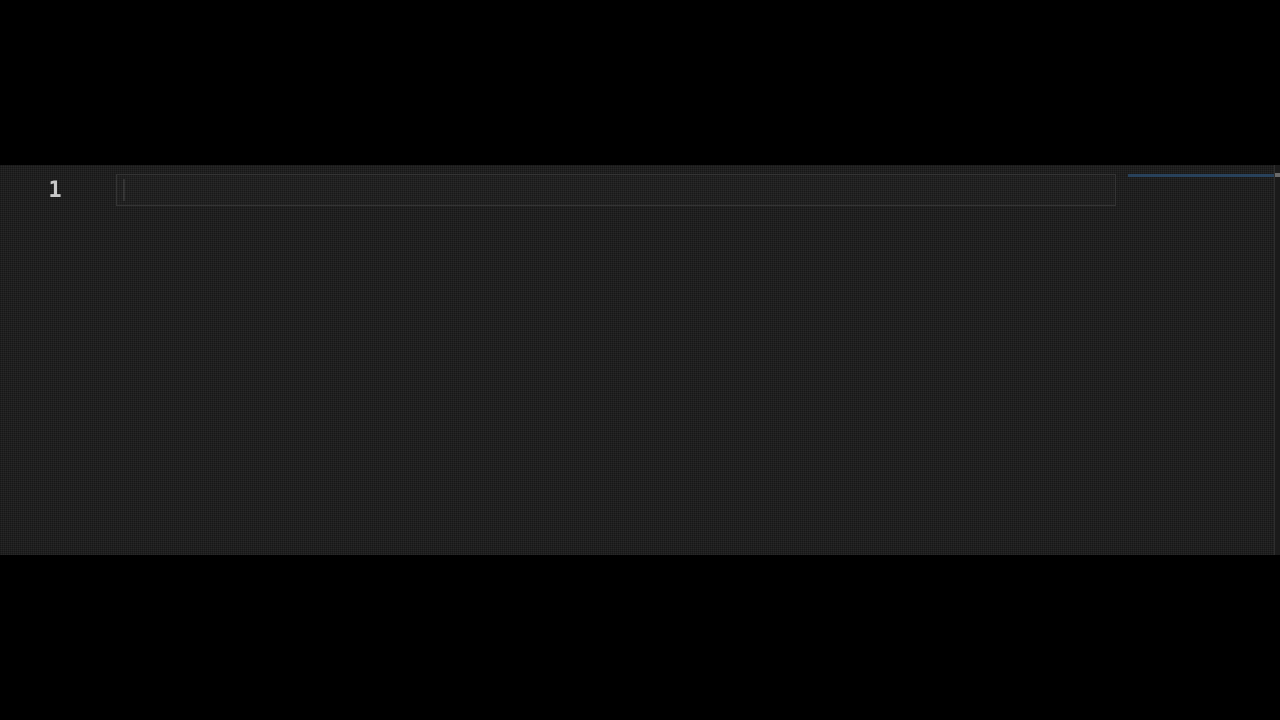 This screenshot has width=1280, height=720. I want to click on text-cursor, so click(124, 190).